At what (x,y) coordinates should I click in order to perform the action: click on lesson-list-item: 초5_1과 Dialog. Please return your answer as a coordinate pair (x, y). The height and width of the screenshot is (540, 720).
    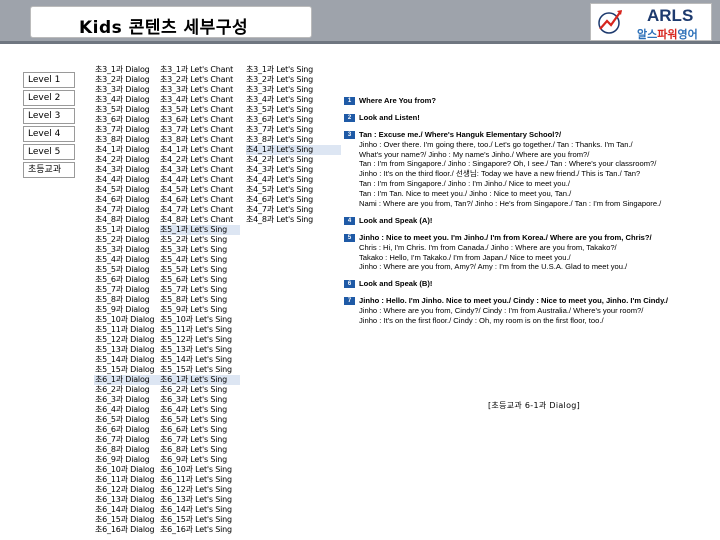
    Looking at the image, I should click on (124, 230).